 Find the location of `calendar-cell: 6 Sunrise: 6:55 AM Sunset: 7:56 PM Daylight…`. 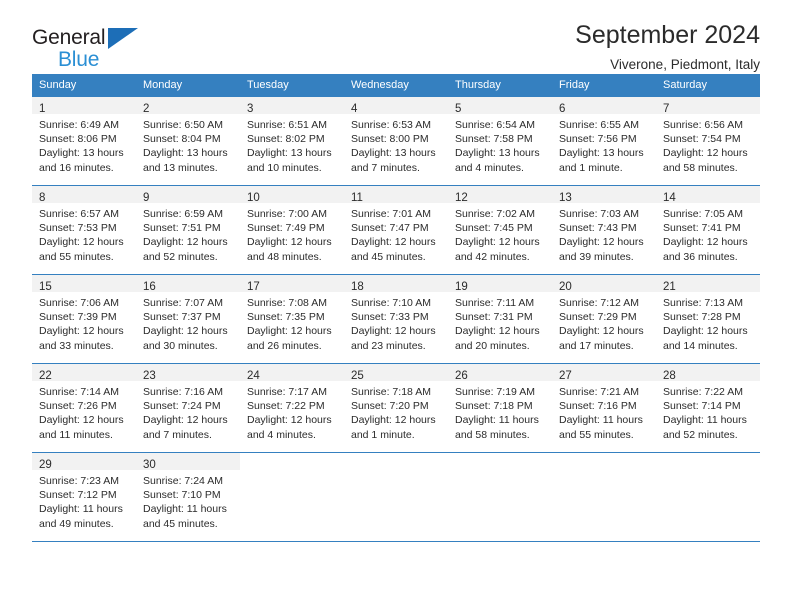

calendar-cell: 6 Sunrise: 6:55 AM Sunset: 7:56 PM Daylight… is located at coordinates (604, 141).